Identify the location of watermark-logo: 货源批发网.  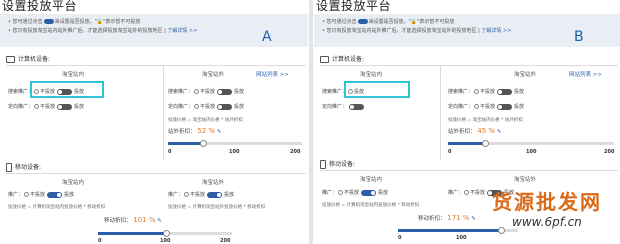
(547, 202).